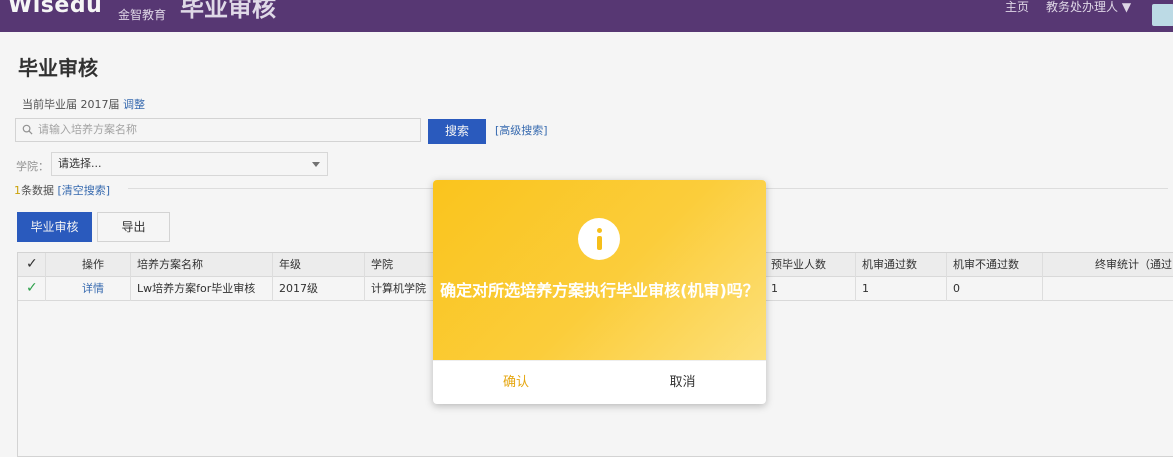 Image resolution: width=1173 pixels, height=457 pixels. I want to click on info-icon, so click(599, 239).